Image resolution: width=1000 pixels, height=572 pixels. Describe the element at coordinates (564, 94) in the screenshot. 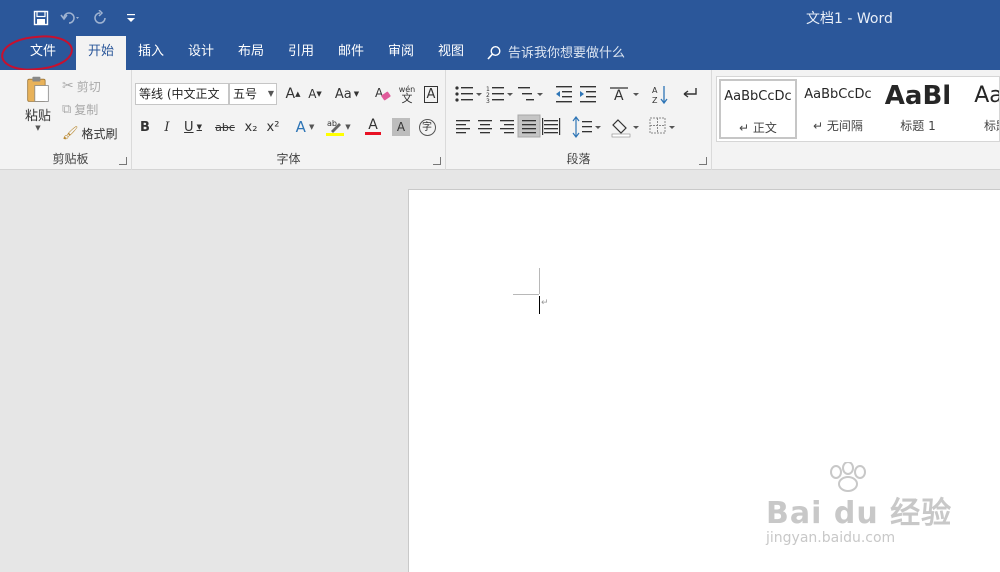

I see `decrease-indent-icon` at that location.